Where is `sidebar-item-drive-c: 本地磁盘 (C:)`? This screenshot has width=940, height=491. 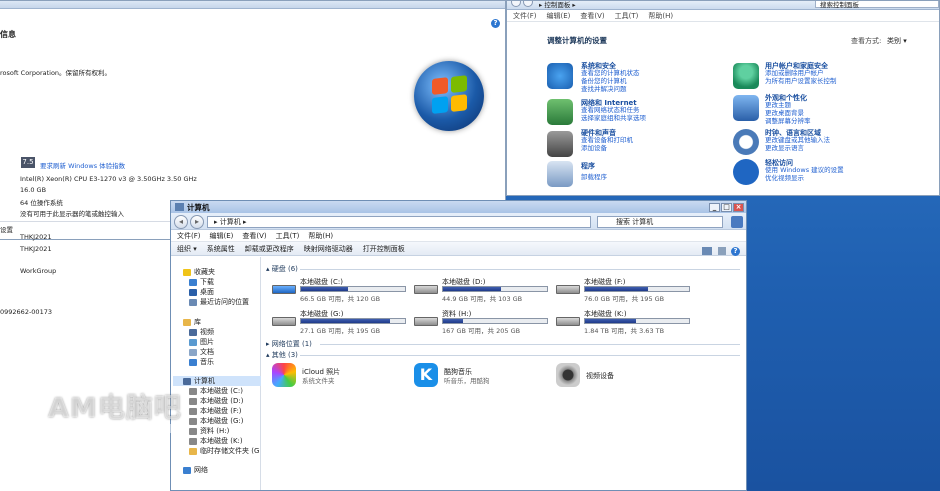
sidebar-item-drive-c: 本地磁盘 (C:) is located at coordinates (216, 391).